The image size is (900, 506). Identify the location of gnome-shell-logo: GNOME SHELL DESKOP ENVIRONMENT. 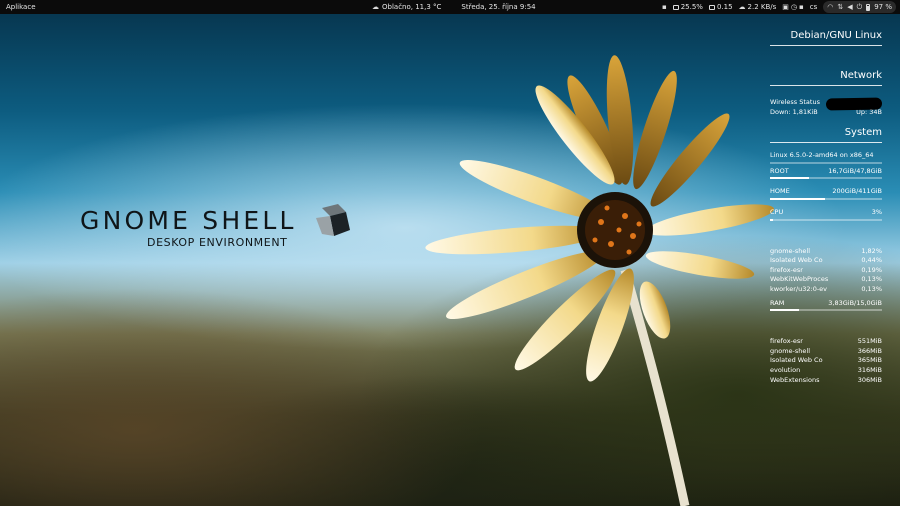
(225, 230).